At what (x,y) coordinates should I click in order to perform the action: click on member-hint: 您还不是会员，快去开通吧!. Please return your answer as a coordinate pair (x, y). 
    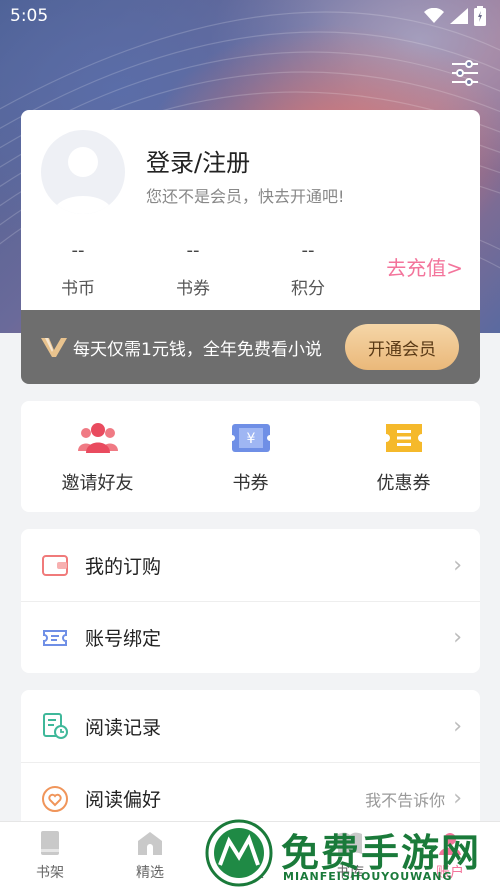
    Looking at the image, I should click on (245, 196).